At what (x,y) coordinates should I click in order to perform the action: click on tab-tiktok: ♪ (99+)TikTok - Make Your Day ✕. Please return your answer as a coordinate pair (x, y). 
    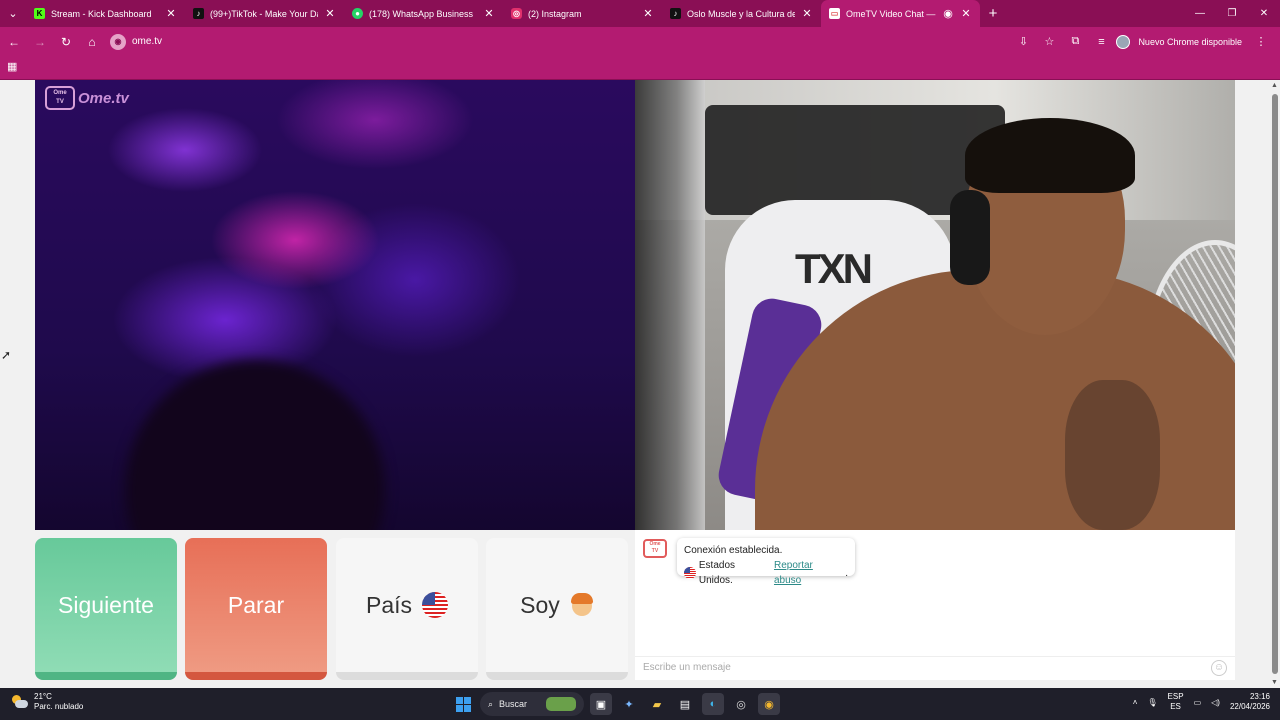
    Looking at the image, I should click on (264, 13).